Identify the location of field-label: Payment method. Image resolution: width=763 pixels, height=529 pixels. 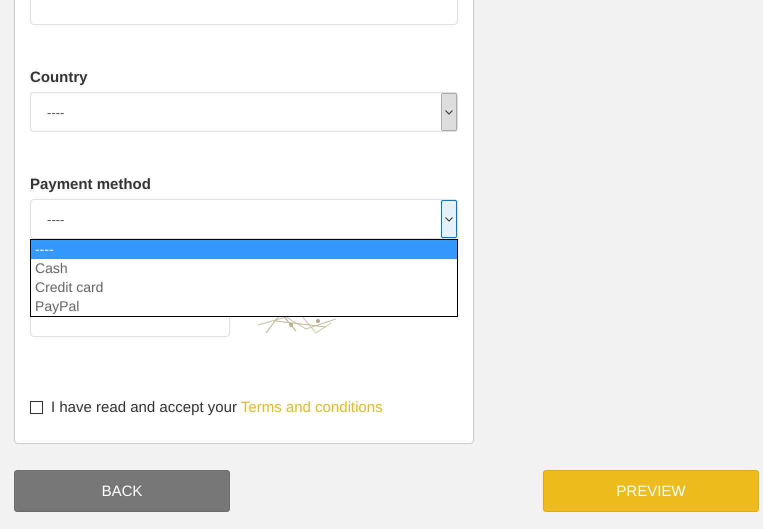
(90, 184).